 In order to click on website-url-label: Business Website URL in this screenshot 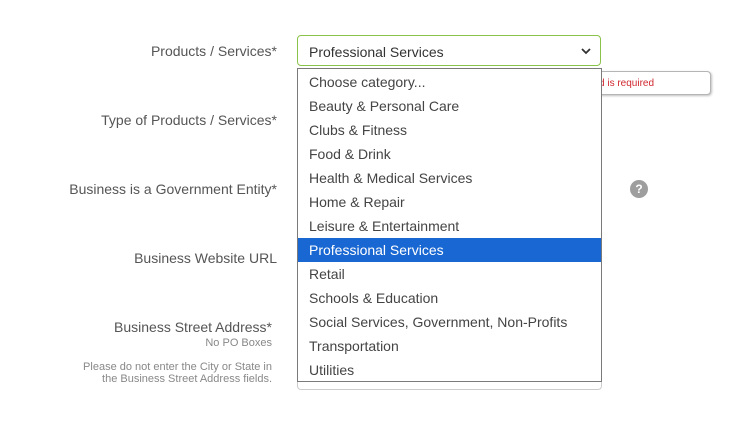, I will do `click(205, 258)`.